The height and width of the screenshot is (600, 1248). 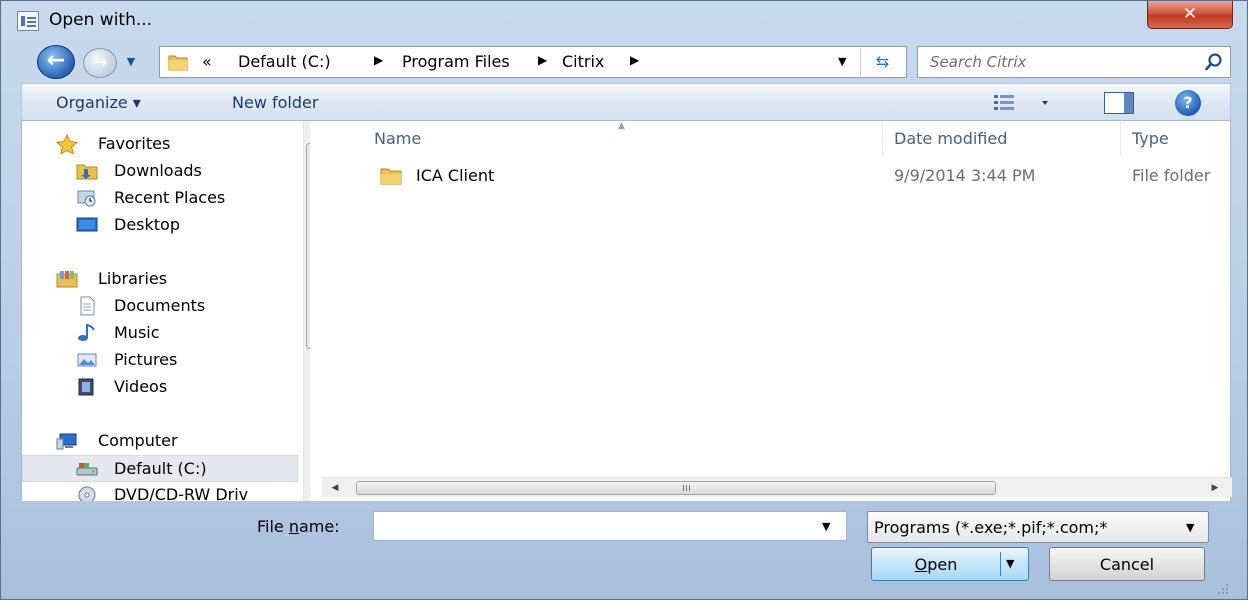 What do you see at coordinates (147, 224) in the screenshot?
I see `nav-label: Desktop` at bounding box center [147, 224].